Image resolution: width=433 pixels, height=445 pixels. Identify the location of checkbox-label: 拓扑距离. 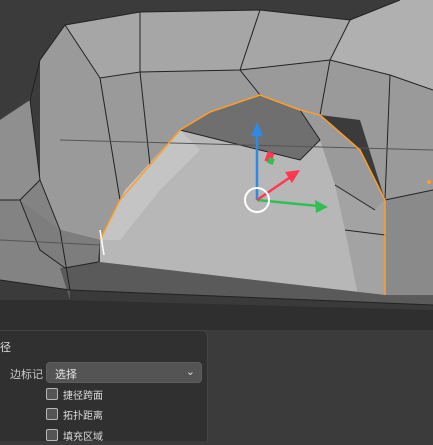
(83, 416).